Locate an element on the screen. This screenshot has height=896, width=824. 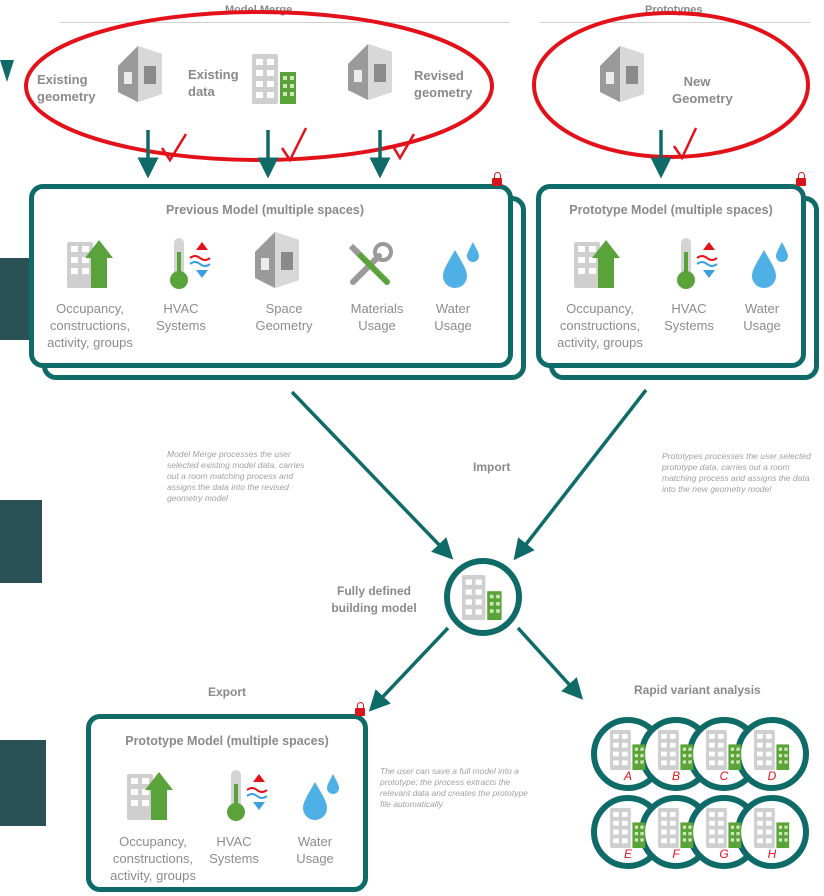
variant-label: D is located at coordinates (772, 776).